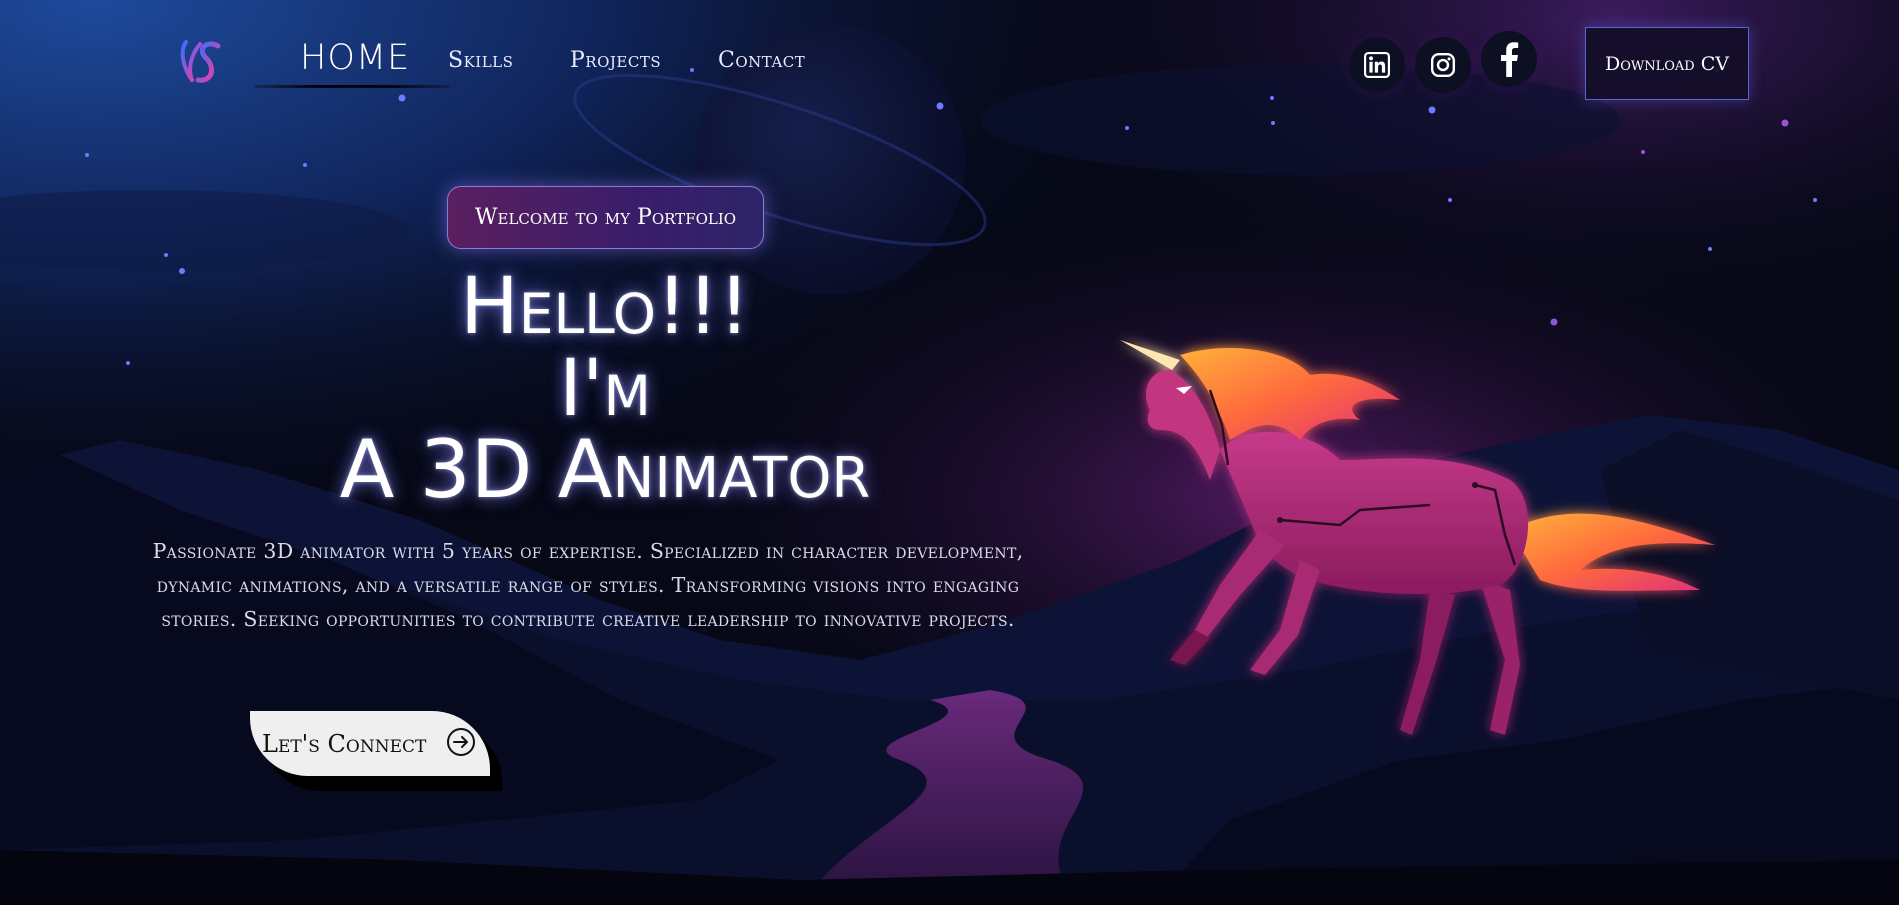 Image resolution: width=1899 pixels, height=905 pixels. I want to click on instagram-icon, so click(1443, 65).